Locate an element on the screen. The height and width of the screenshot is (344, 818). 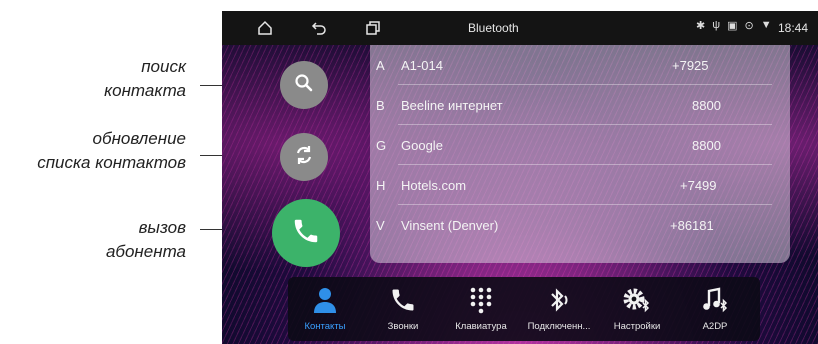
tab-keypad: Клавиатура is located at coordinates (481, 309).